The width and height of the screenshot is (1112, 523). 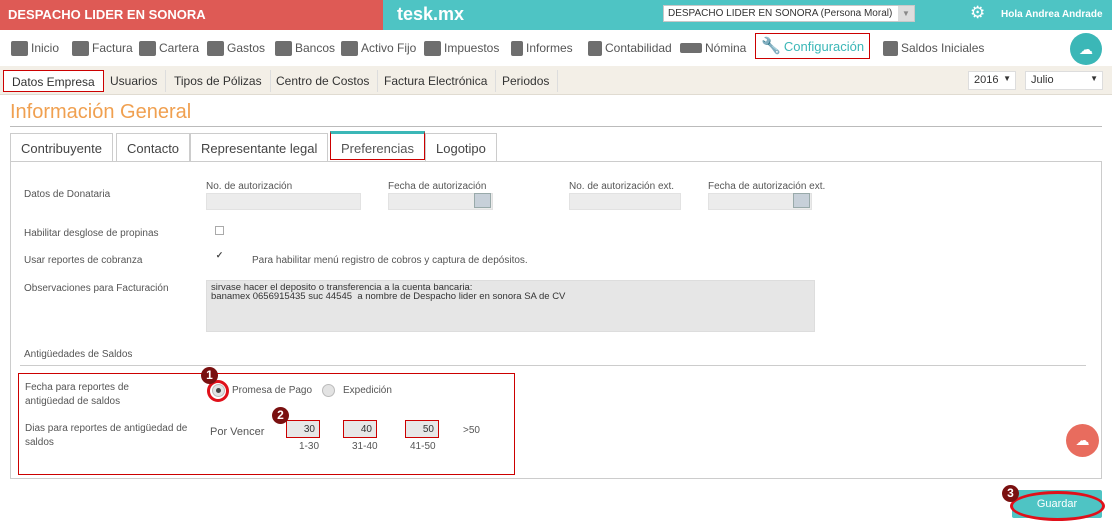 What do you see at coordinates (237, 432) in the screenshot?
I see `por-vencer-label: Por Vencer` at bounding box center [237, 432].